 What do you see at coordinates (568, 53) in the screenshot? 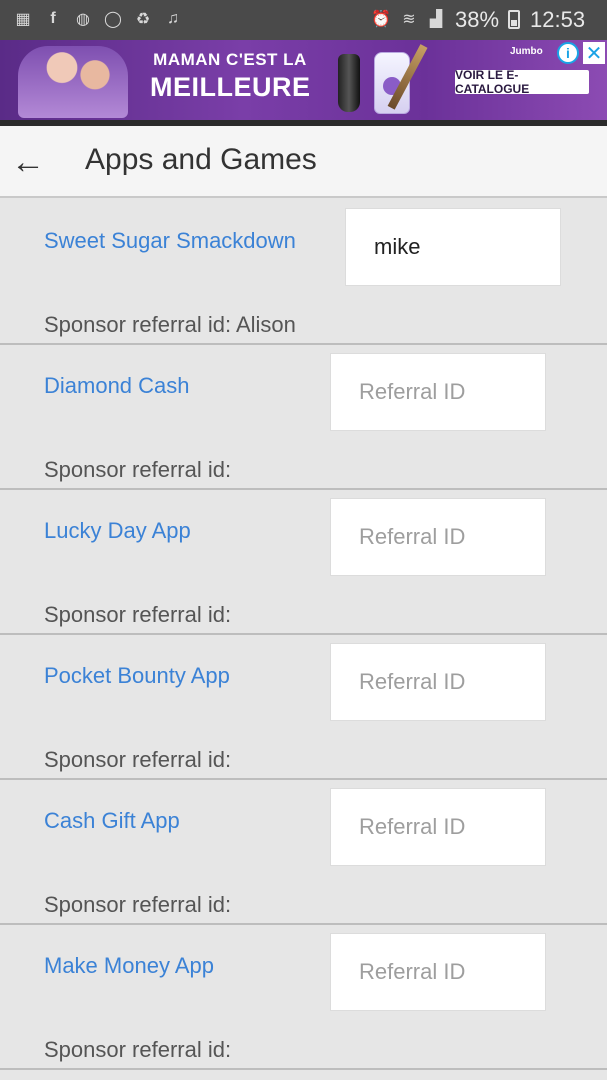
I see `ad-info-icon: i` at bounding box center [568, 53].